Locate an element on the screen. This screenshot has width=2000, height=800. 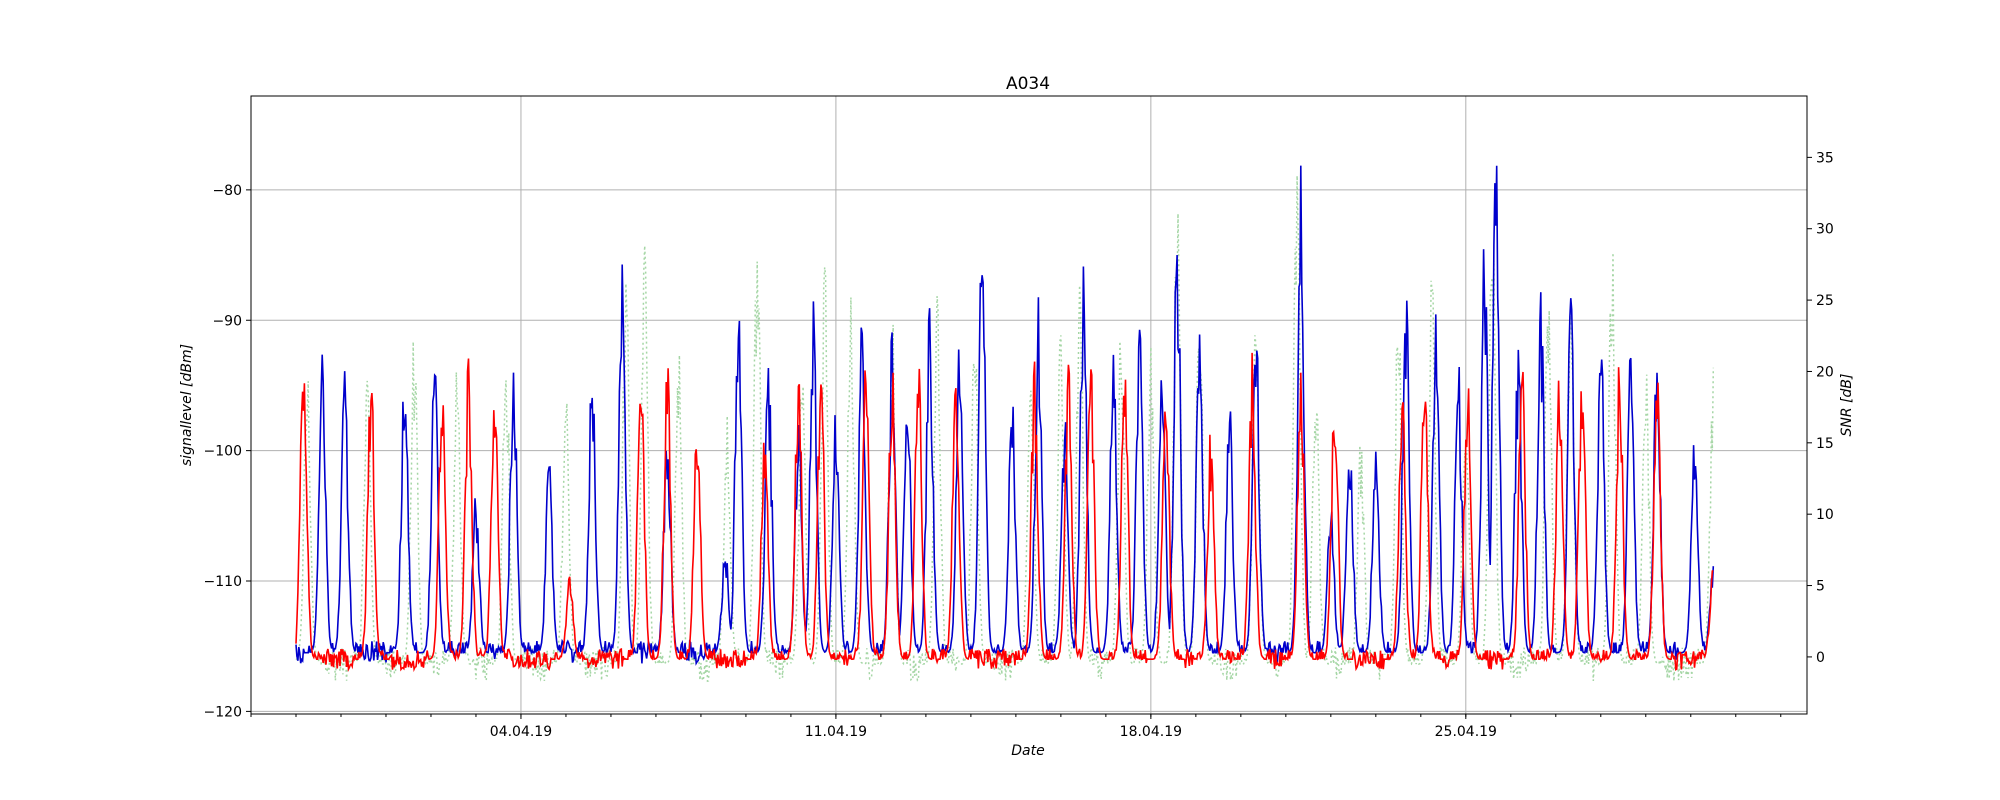
y-tick-label-left: −100 is located at coordinates (223, 452).